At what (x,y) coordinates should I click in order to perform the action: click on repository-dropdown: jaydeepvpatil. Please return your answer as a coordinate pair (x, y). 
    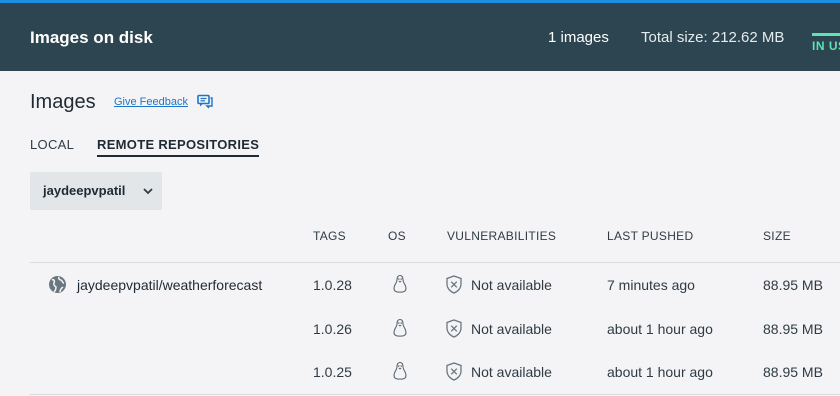
    Looking at the image, I should click on (96, 191).